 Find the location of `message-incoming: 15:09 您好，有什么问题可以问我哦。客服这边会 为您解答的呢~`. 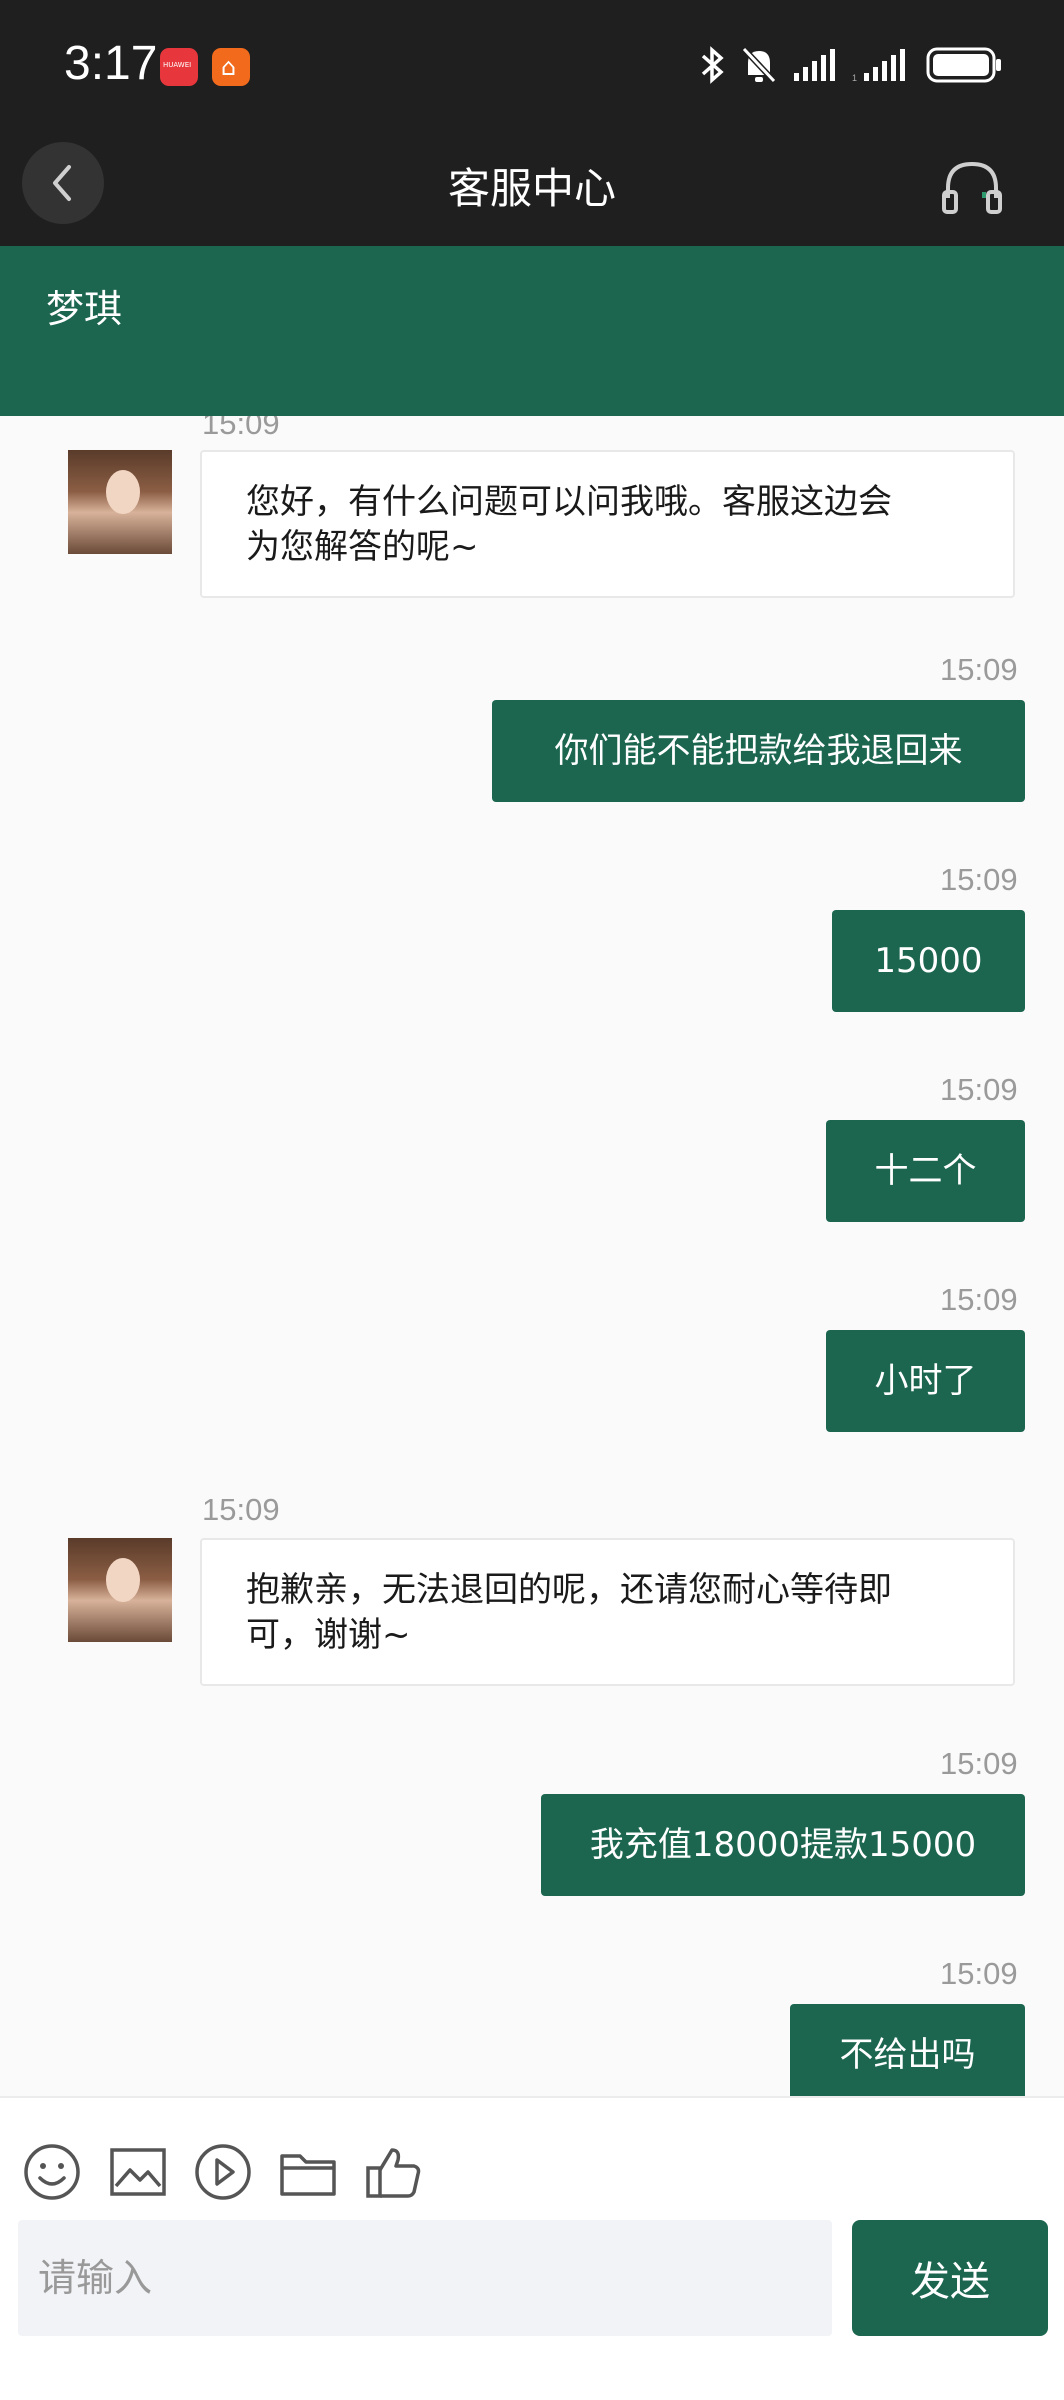

message-incoming: 15:09 您好，有什么问题可以问我哦。客服这边会 为您解答的呢~ is located at coordinates (532, 507).